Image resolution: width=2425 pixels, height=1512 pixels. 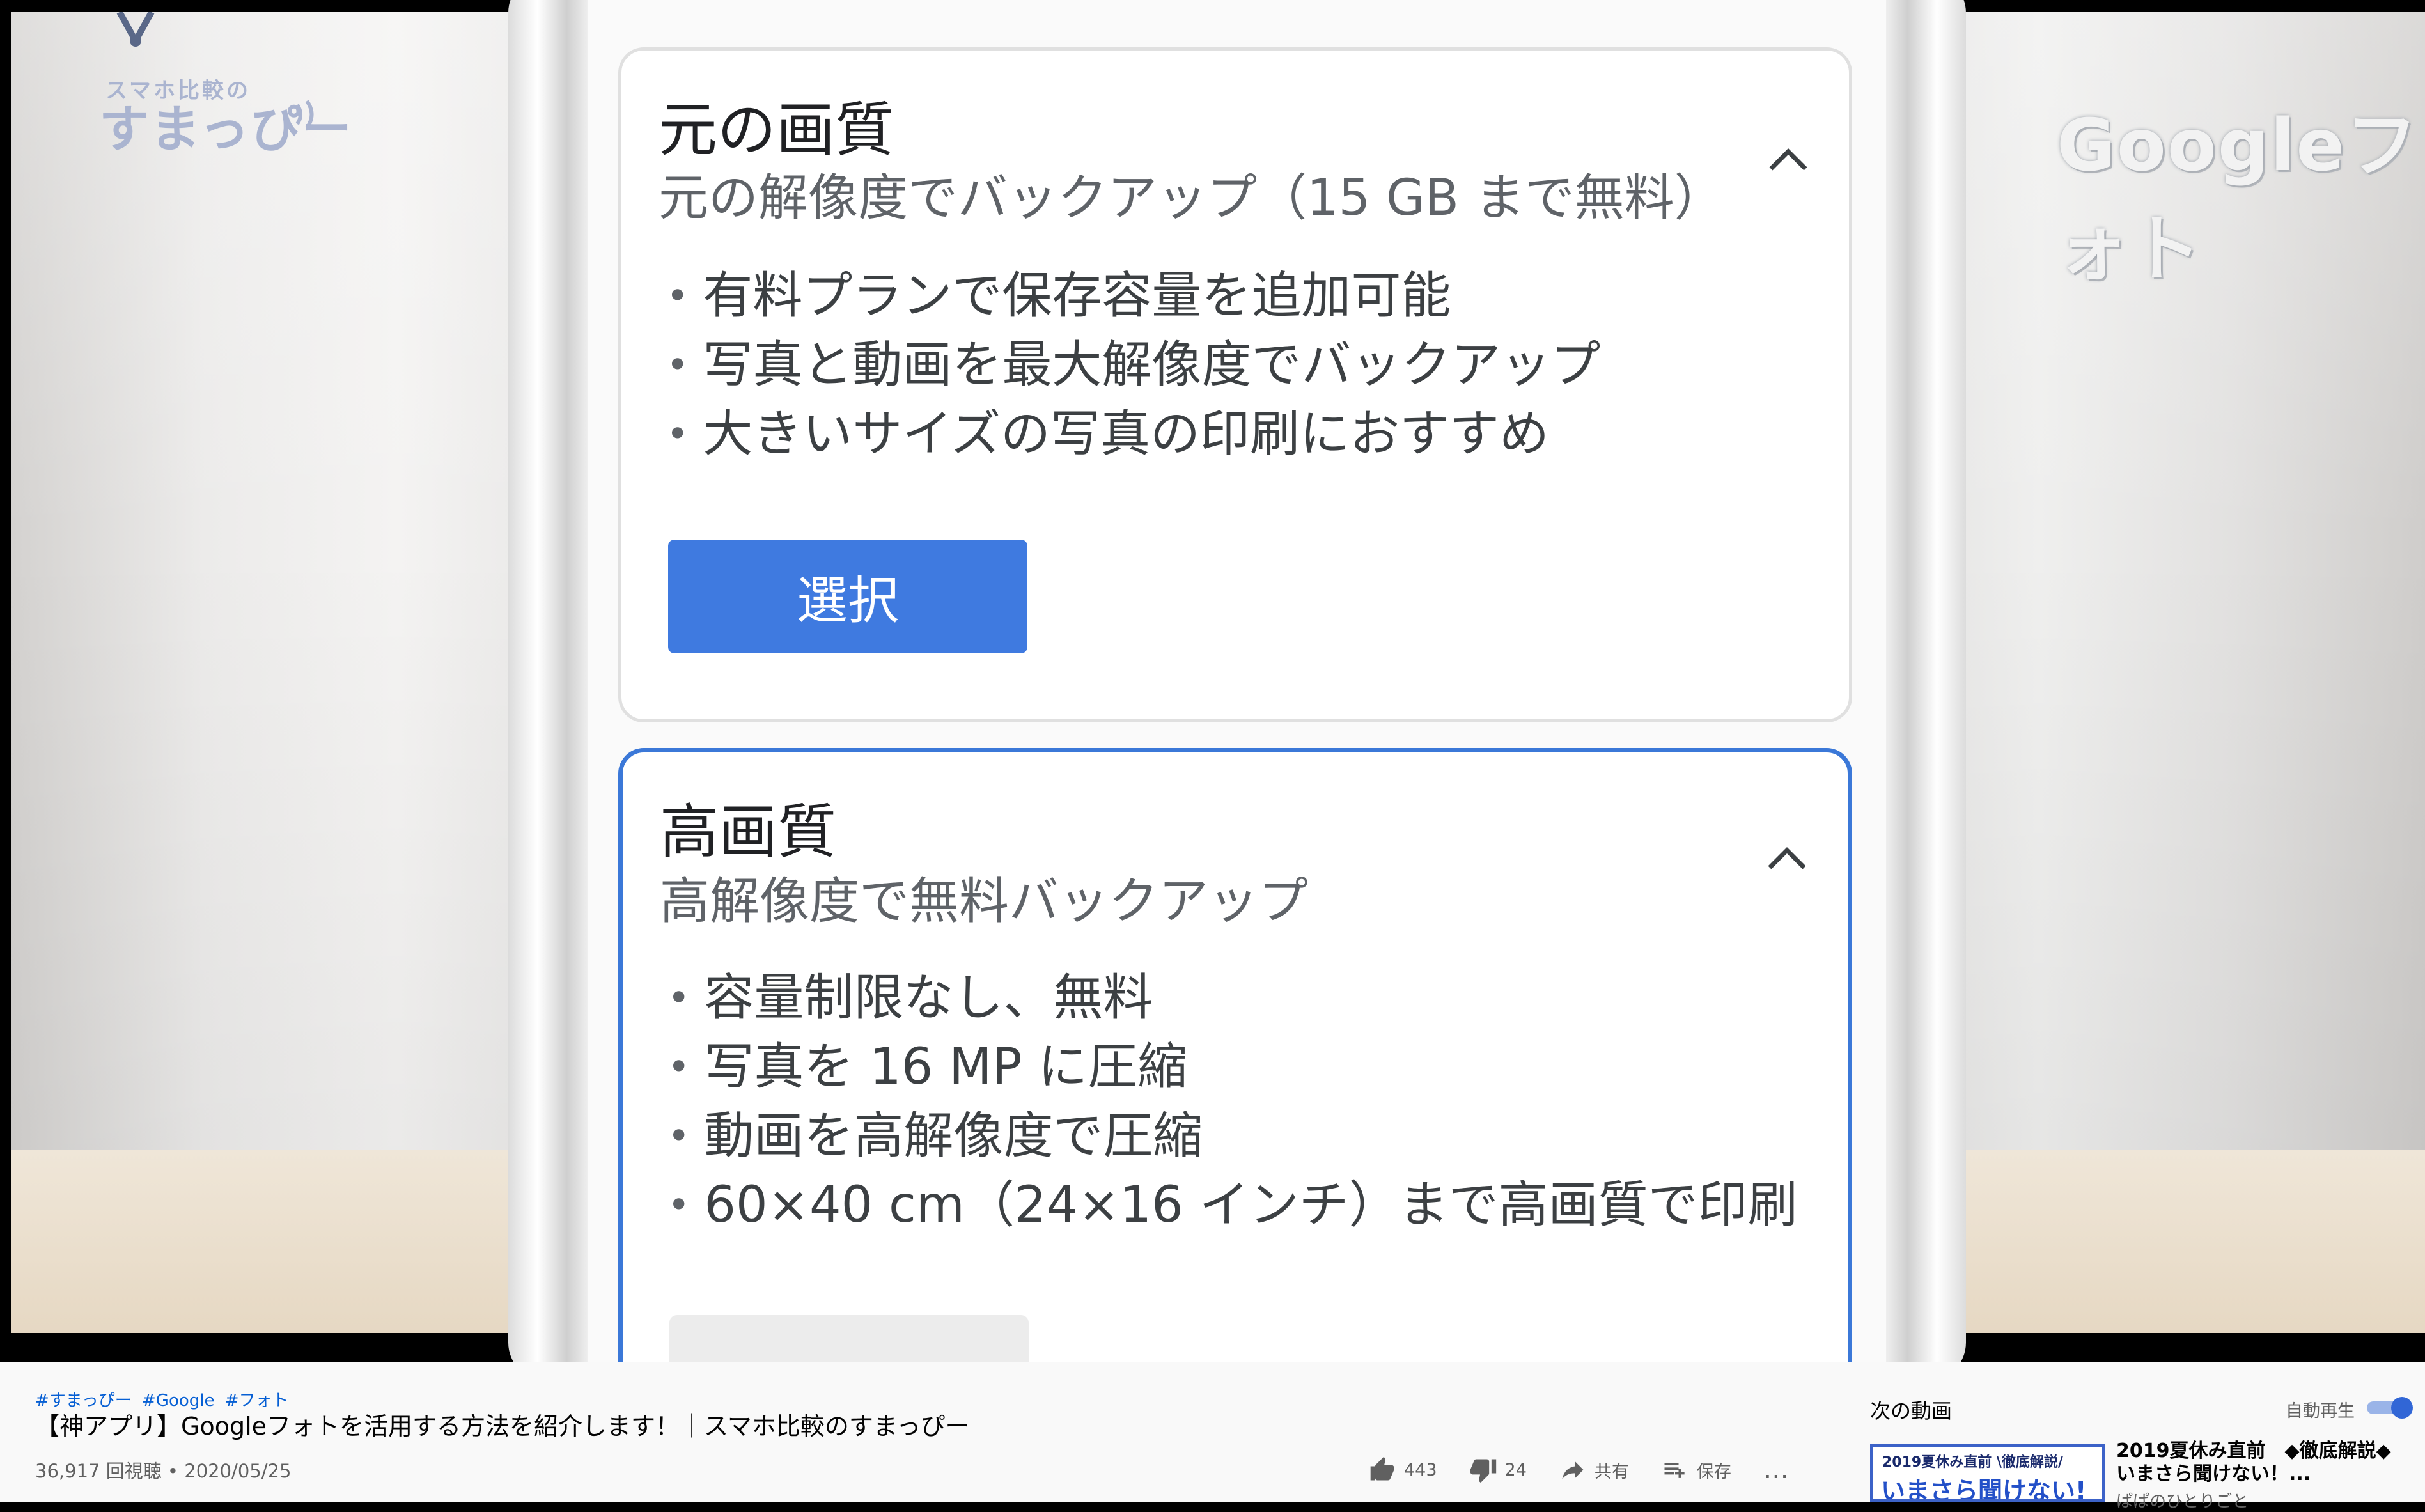 I want to click on playlist-add-icon, so click(x=1675, y=1470).